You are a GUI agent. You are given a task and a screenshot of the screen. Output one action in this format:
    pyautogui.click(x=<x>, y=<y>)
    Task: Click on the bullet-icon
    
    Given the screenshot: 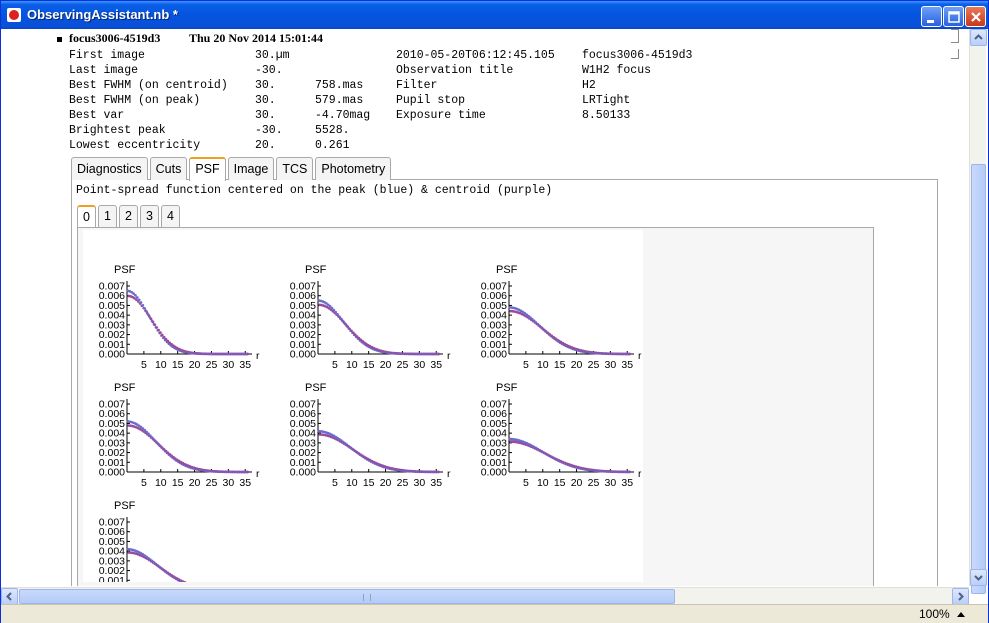 What is the action you would take?
    pyautogui.click(x=59, y=39)
    